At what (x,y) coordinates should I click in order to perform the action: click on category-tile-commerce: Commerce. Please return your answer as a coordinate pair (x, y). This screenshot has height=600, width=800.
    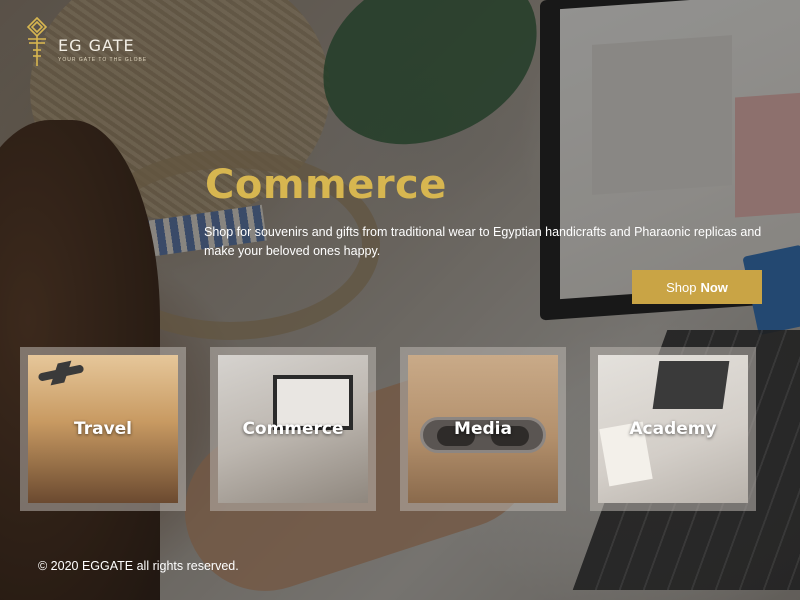
    Looking at the image, I should click on (293, 429).